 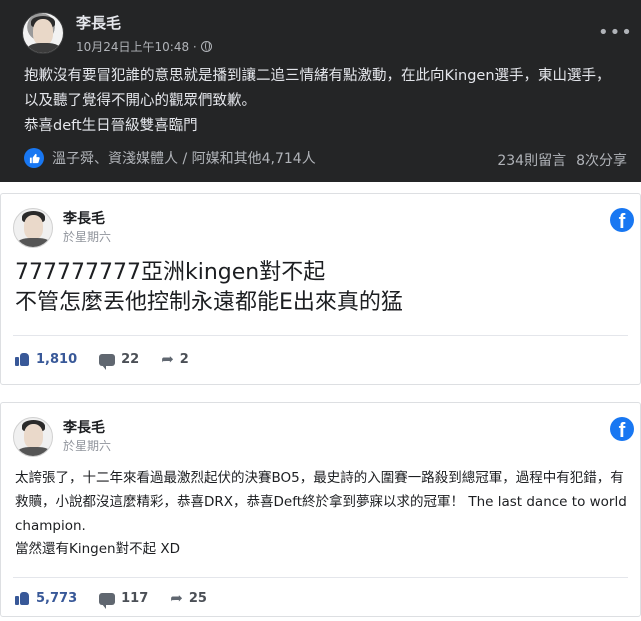 What do you see at coordinates (615, 32) in the screenshot?
I see `more-dots-icon: •••` at bounding box center [615, 32].